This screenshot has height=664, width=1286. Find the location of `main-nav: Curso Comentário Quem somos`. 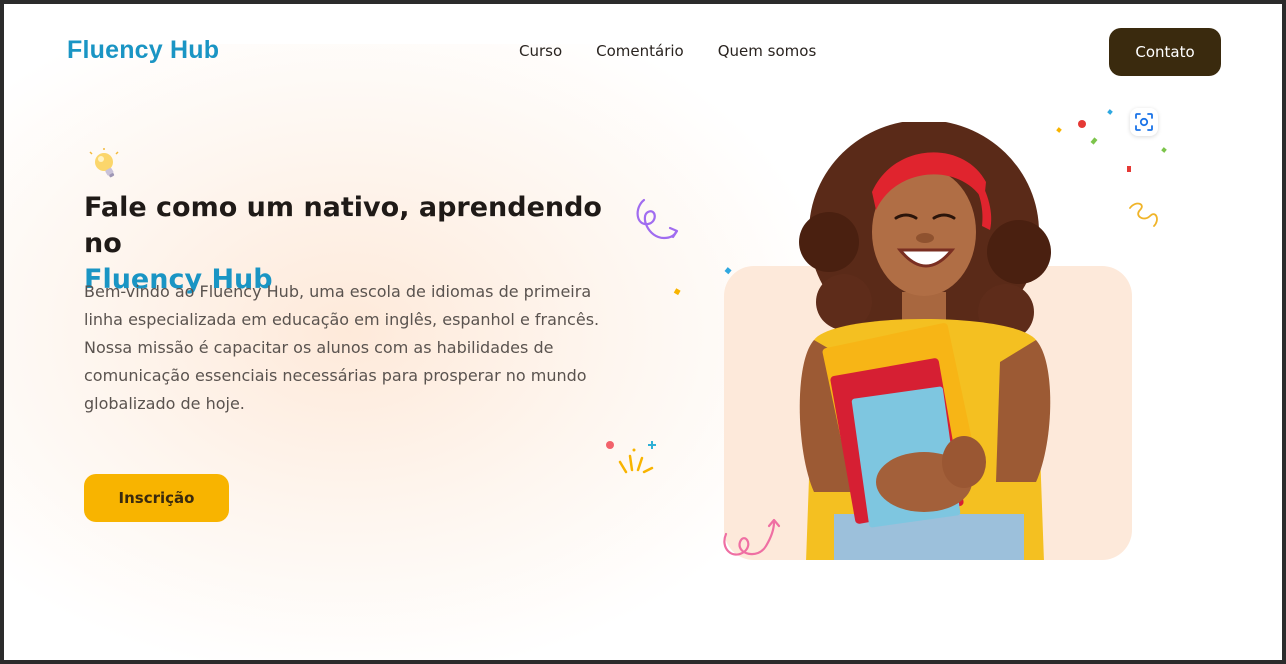

main-nav: Curso Comentário Quem somos is located at coordinates (667, 51).